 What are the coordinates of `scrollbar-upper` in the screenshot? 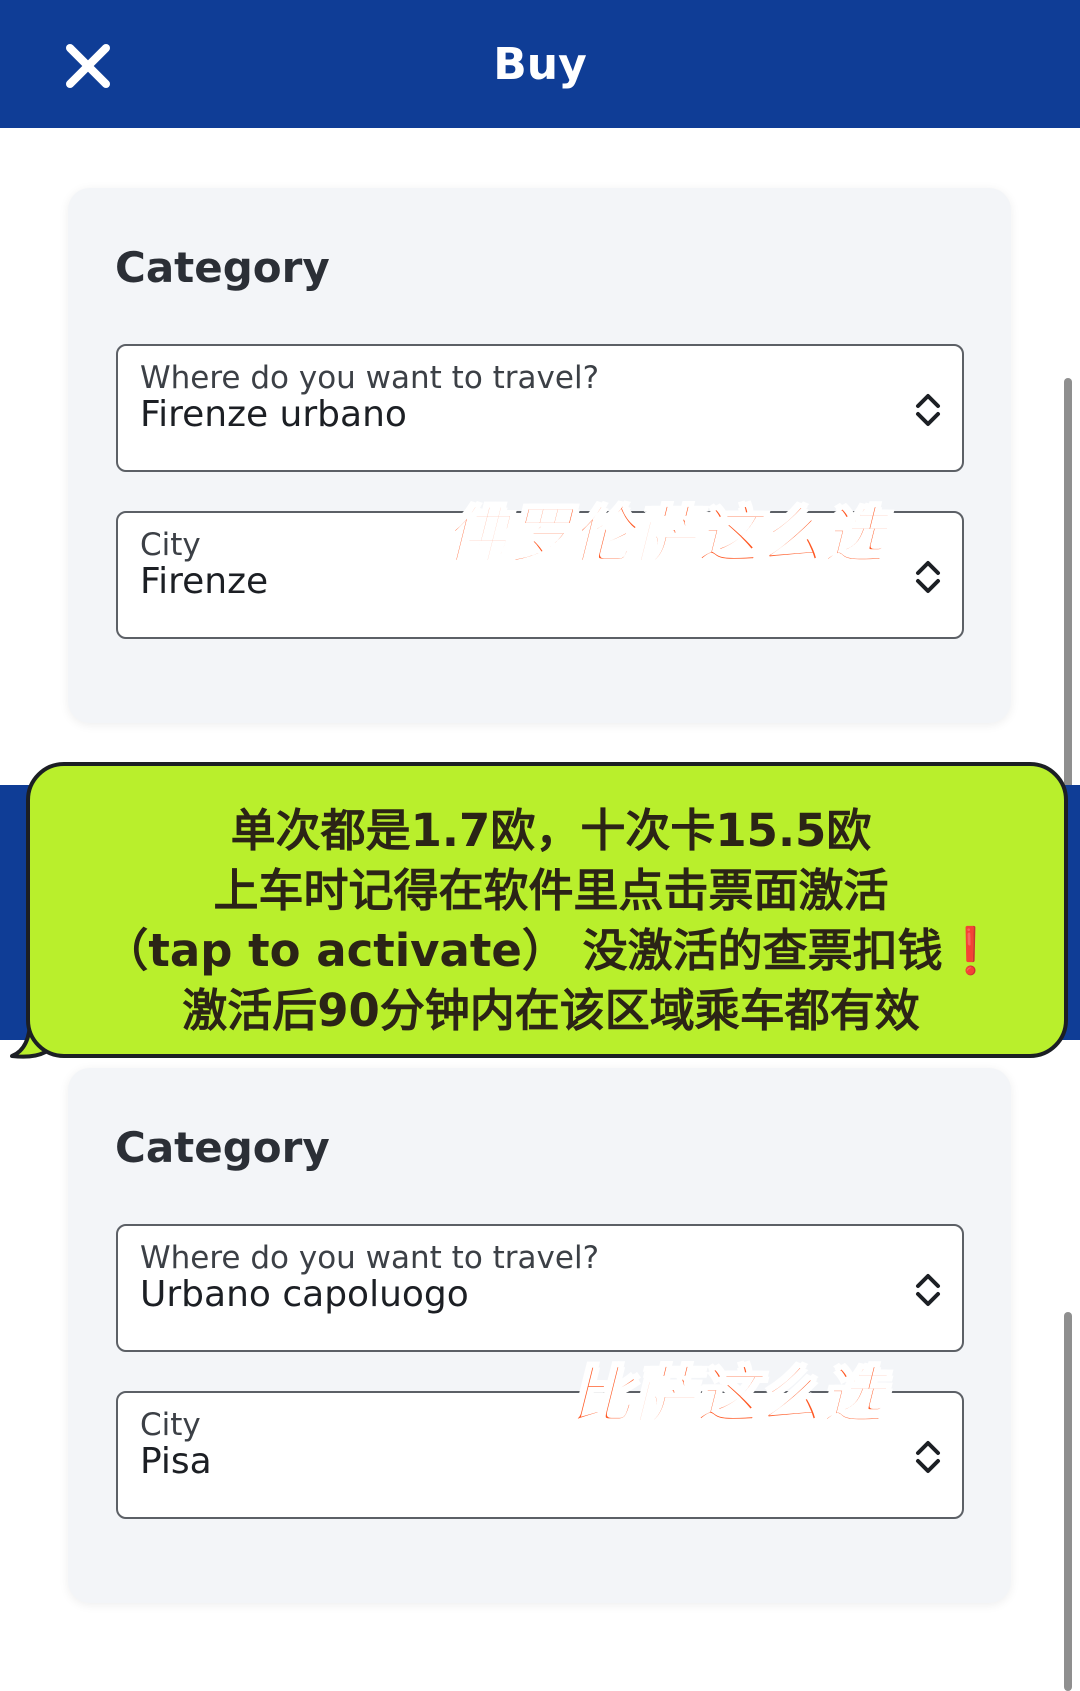 It's located at (1068, 588).